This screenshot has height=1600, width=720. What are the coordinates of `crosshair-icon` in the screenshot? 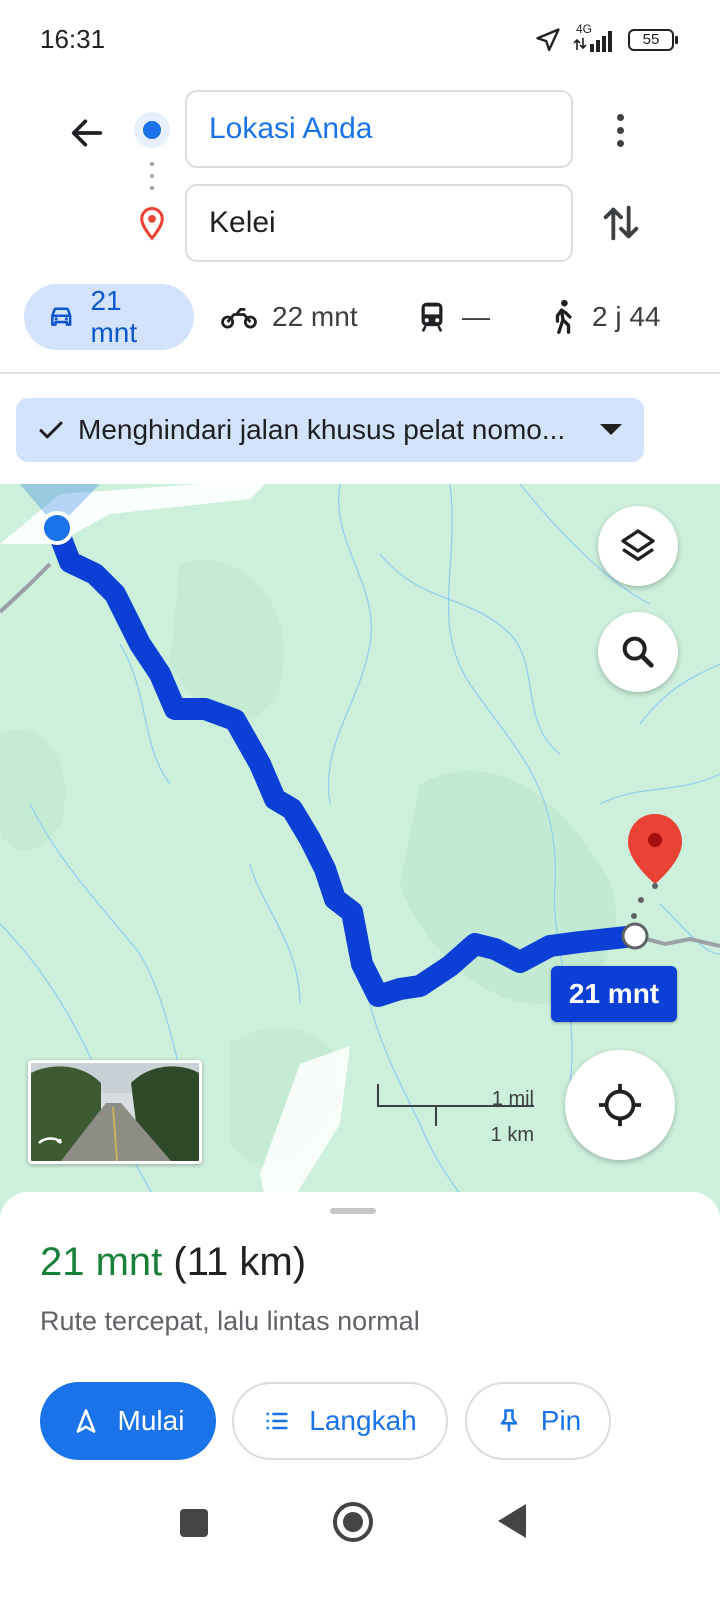 It's located at (620, 1105).